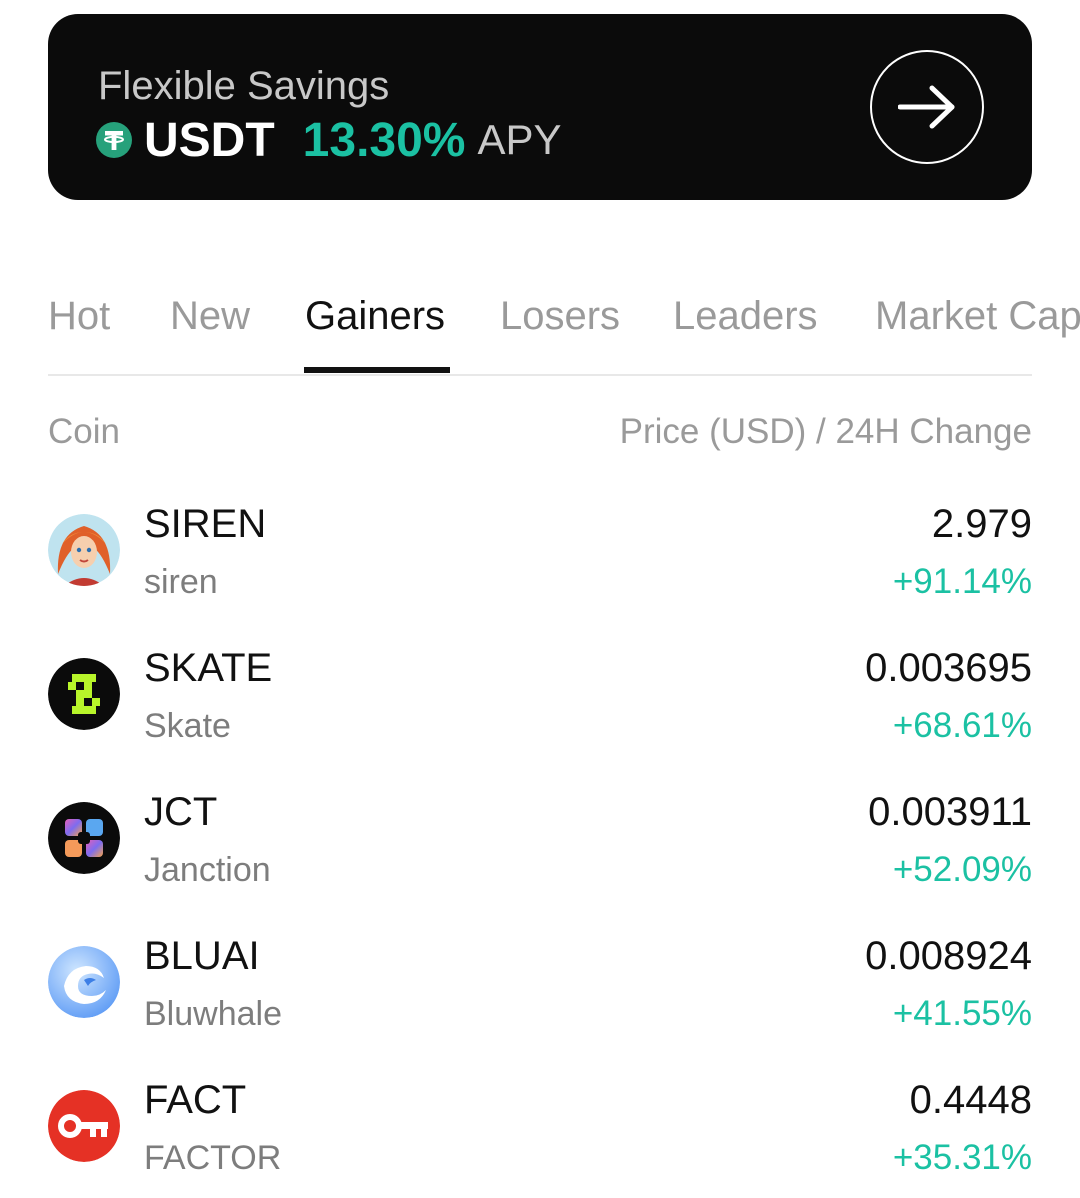 The width and height of the screenshot is (1080, 1198). I want to click on coin-price: 0.008924, so click(948, 956).